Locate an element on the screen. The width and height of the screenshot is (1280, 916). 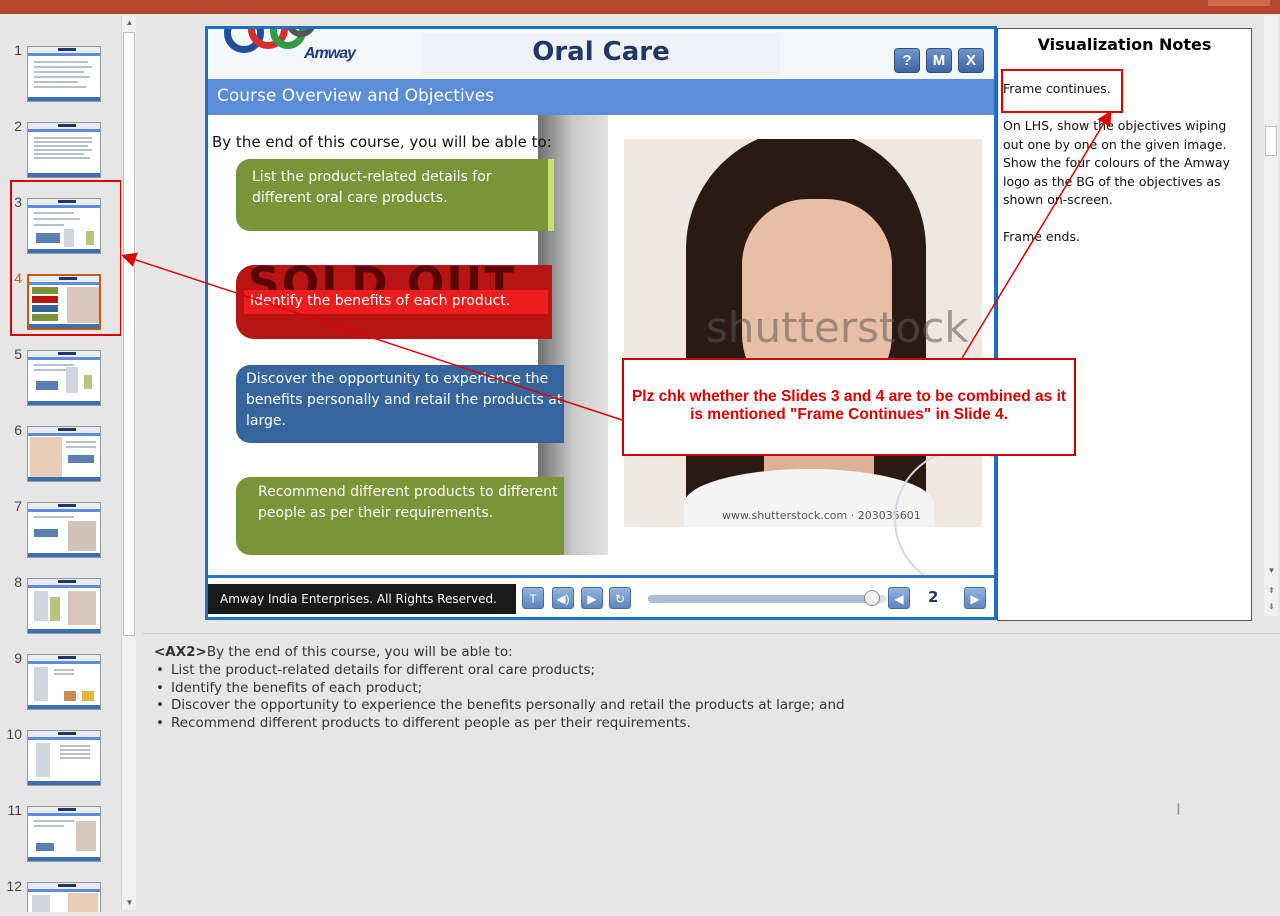
previous-page-button: ◀ is located at coordinates (899, 598).